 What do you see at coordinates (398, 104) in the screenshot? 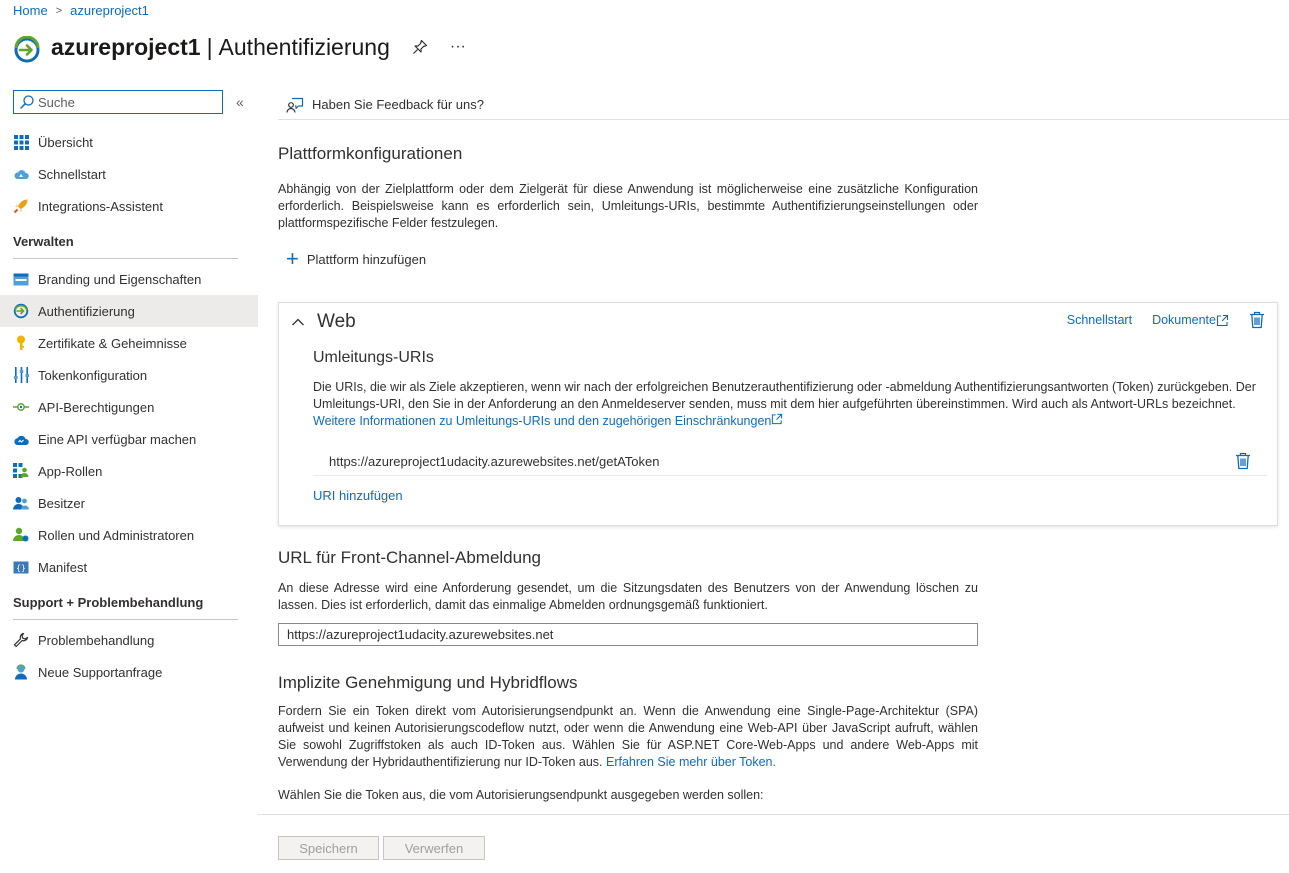
I see `feedback-button: Haben Sie Feedback für uns?` at bounding box center [398, 104].